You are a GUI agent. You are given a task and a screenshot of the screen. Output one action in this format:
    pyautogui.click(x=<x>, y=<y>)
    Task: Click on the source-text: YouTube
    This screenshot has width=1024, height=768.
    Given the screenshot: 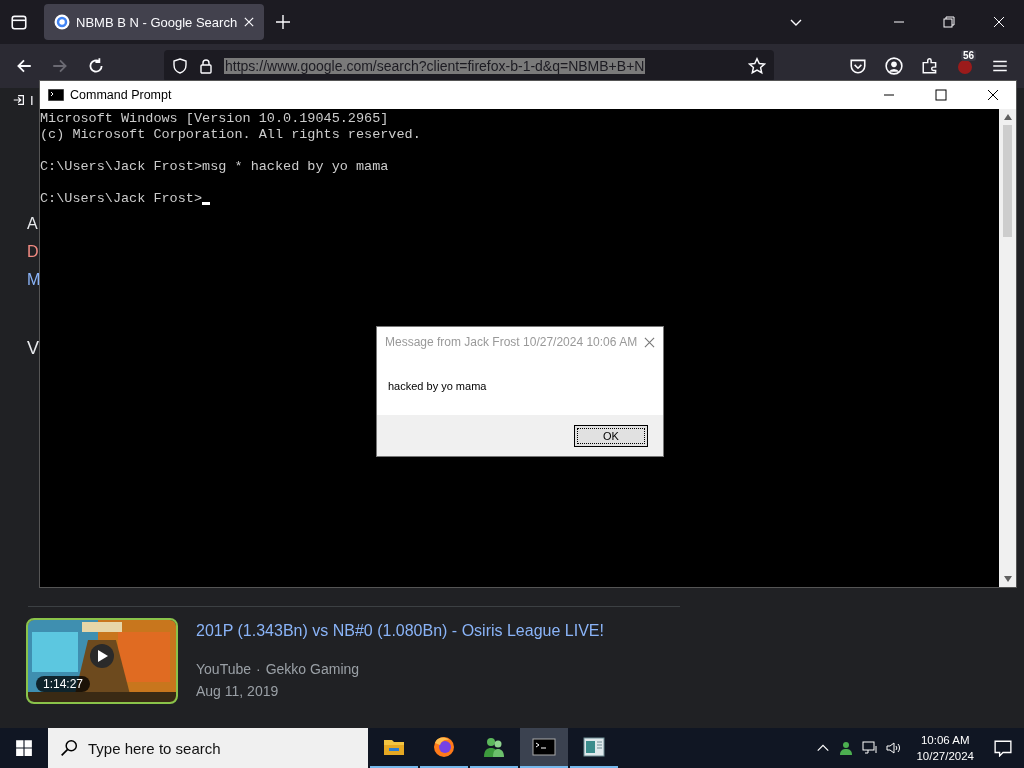 What is the action you would take?
    pyautogui.click(x=223, y=669)
    